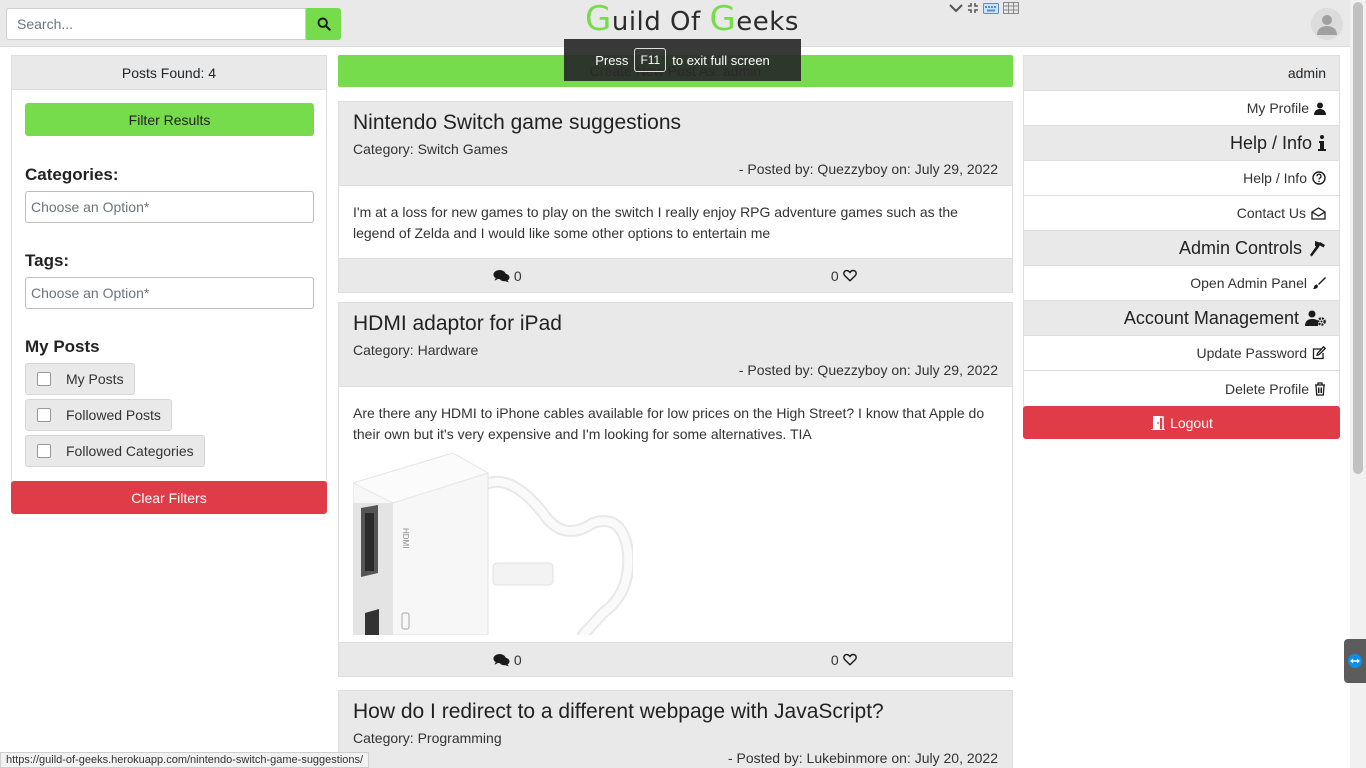 The image size is (1366, 768). Describe the element at coordinates (72, 174) in the screenshot. I see `categories-label: Categories:` at that location.